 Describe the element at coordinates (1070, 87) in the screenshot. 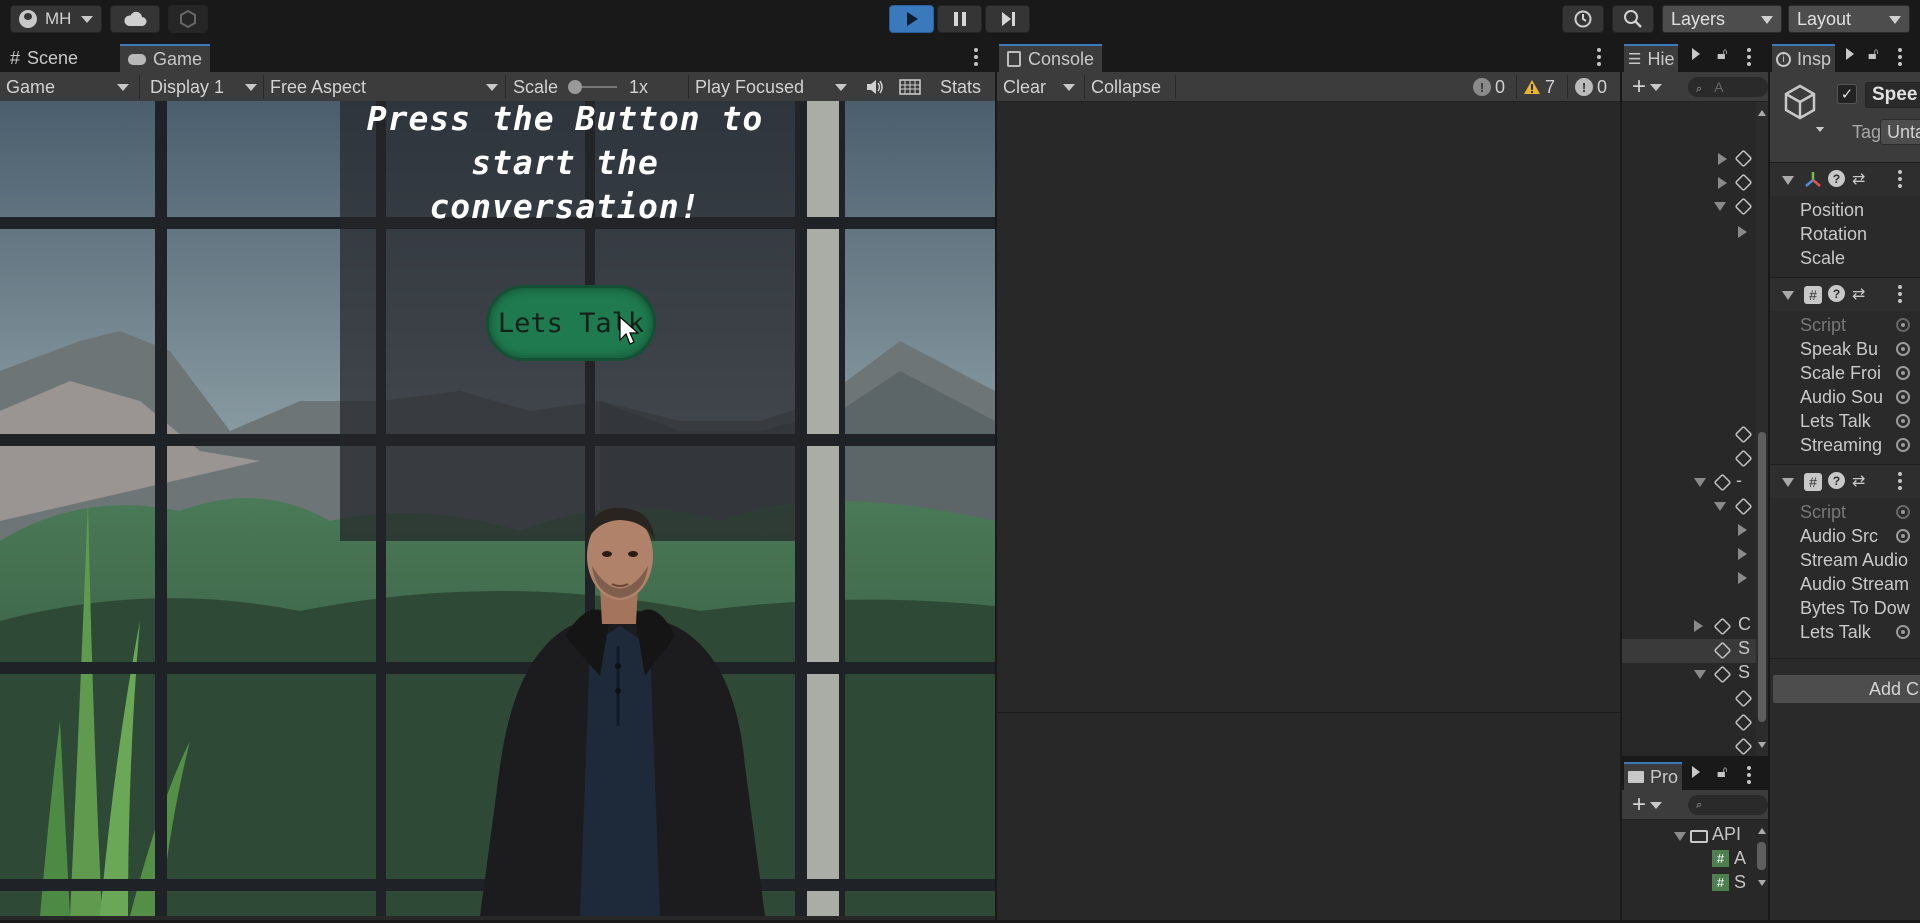

I see `clear-options-dropdown` at that location.